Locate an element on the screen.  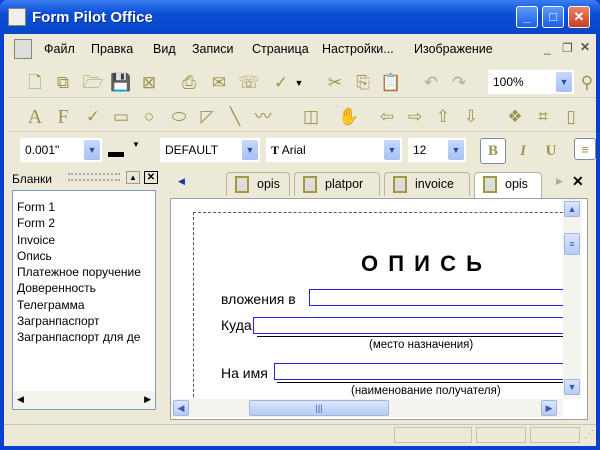
print-icon: ⎙ is located at coordinates (189, 83).